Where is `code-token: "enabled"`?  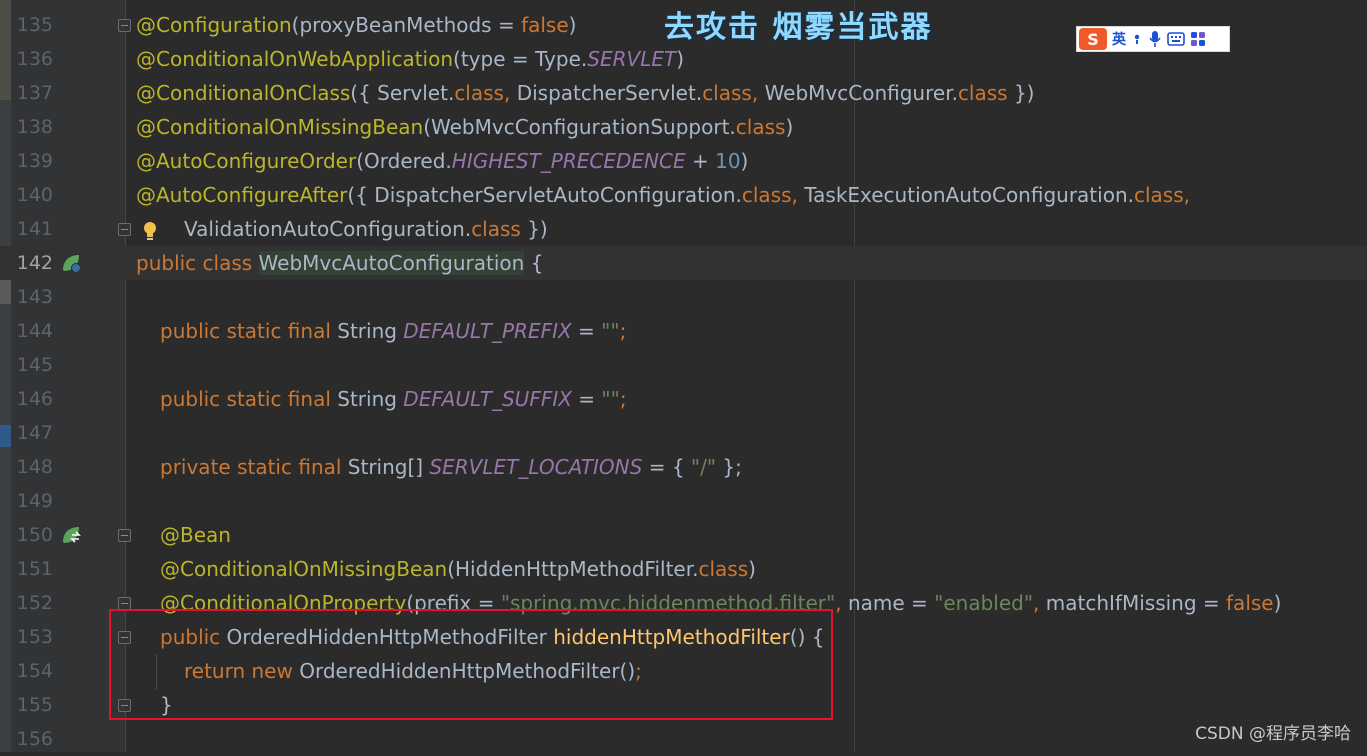
code-token: "enabled" is located at coordinates (984, 603).